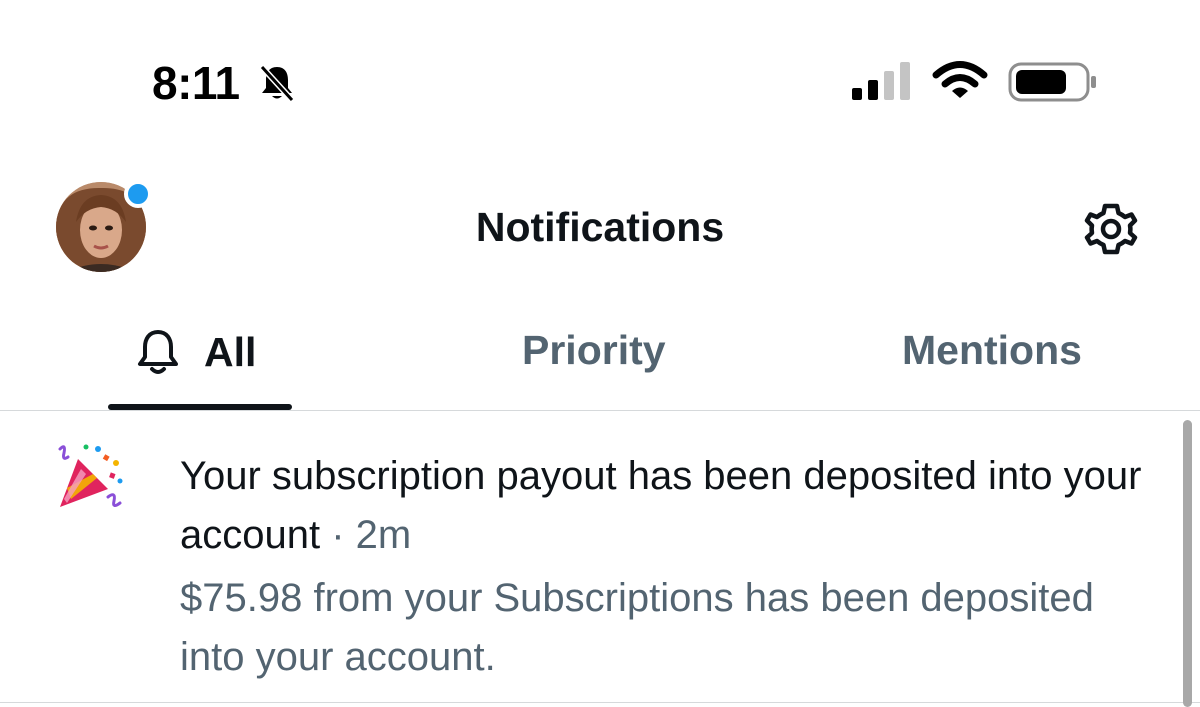 The width and height of the screenshot is (1200, 707). I want to click on bell-icon, so click(158, 352).